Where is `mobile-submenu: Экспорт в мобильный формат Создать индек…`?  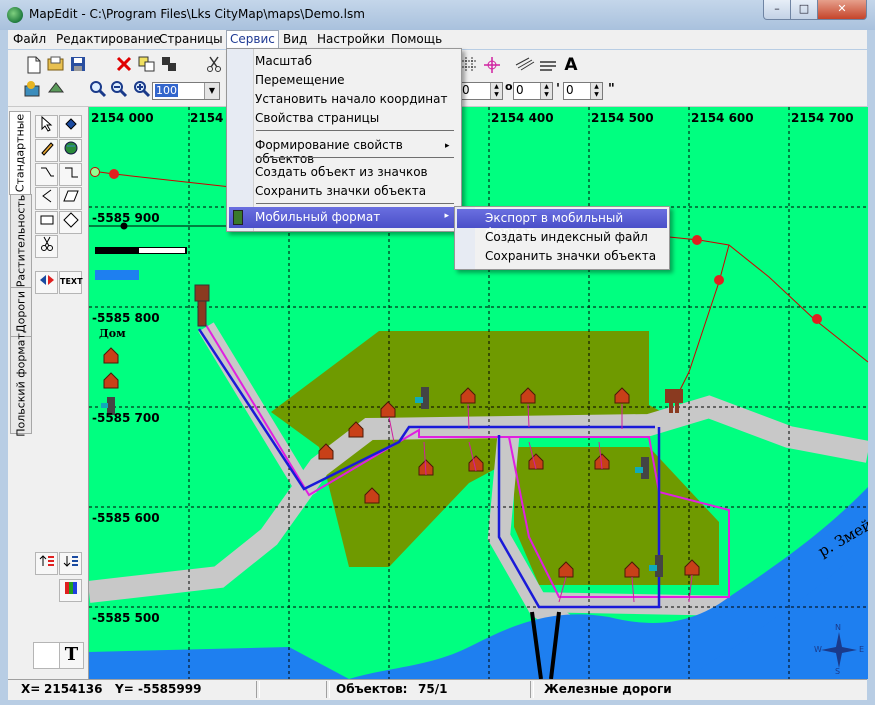
mobile-submenu: Экспорт в мобильный формат Создать индек… is located at coordinates (562, 238).